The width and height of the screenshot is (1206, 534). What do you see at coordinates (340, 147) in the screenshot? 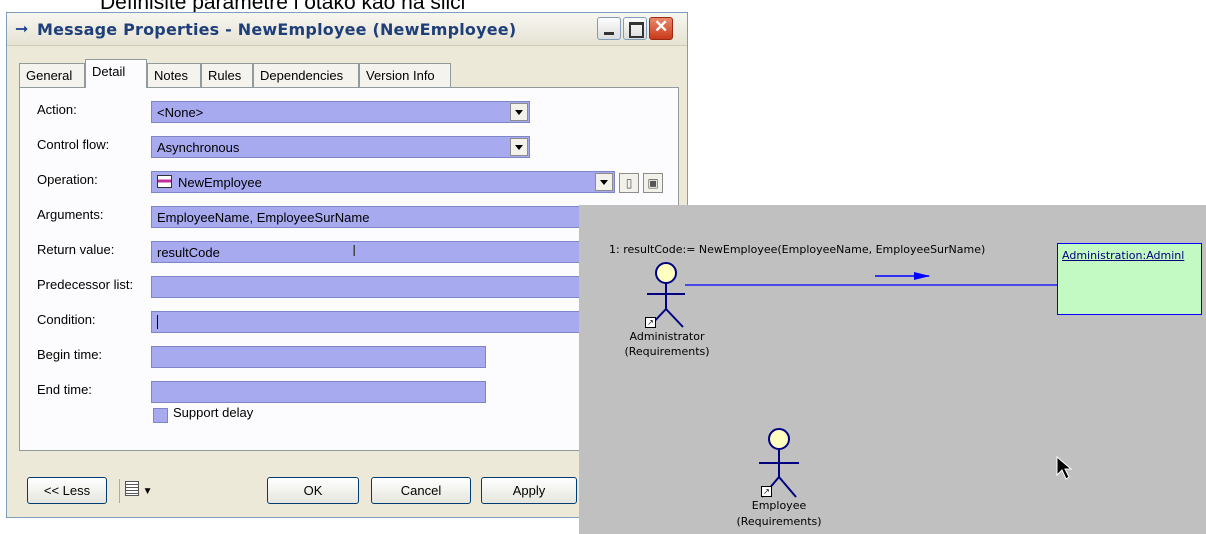
I see `control-flow-combo: Asynchronous` at bounding box center [340, 147].